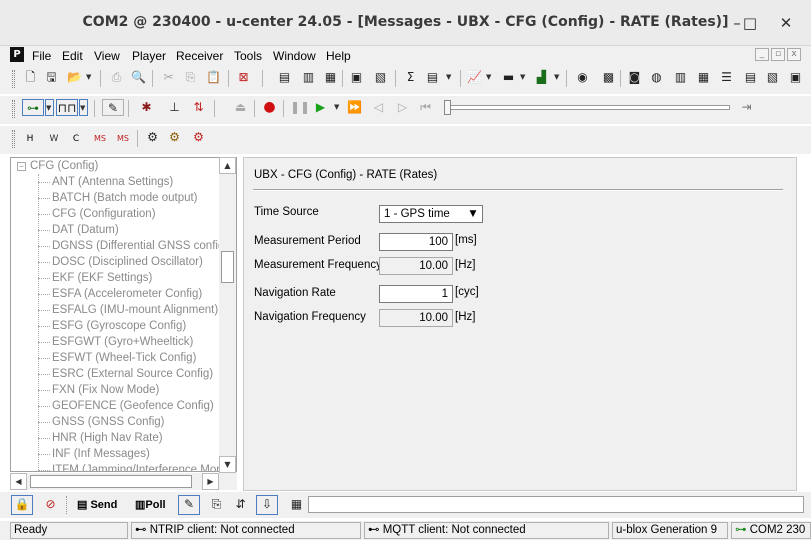  I want to click on tree-item: EKF (EKF Settings), so click(102, 278).